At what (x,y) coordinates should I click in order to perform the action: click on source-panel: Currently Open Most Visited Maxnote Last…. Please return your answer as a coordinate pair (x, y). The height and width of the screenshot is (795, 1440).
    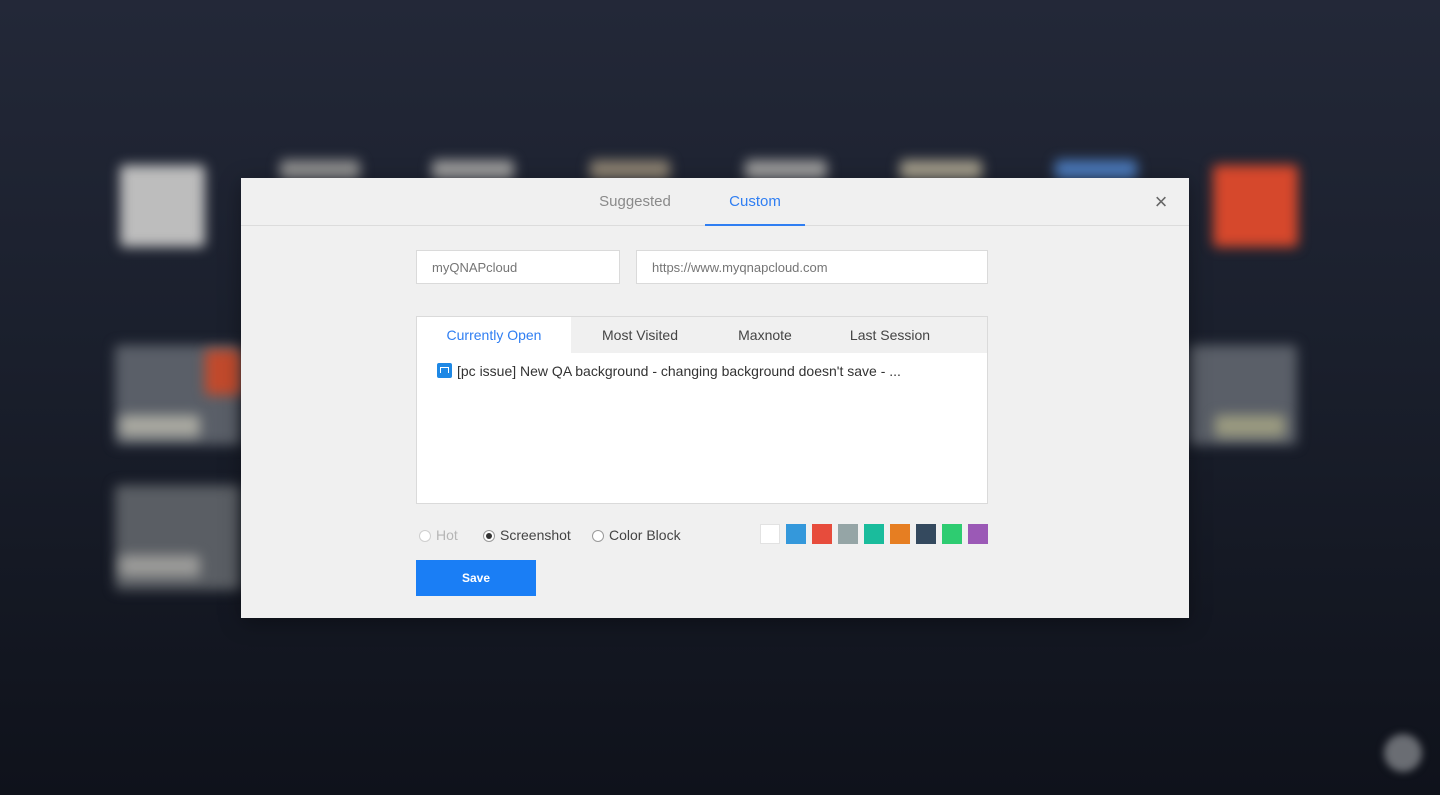
    Looking at the image, I should click on (702, 410).